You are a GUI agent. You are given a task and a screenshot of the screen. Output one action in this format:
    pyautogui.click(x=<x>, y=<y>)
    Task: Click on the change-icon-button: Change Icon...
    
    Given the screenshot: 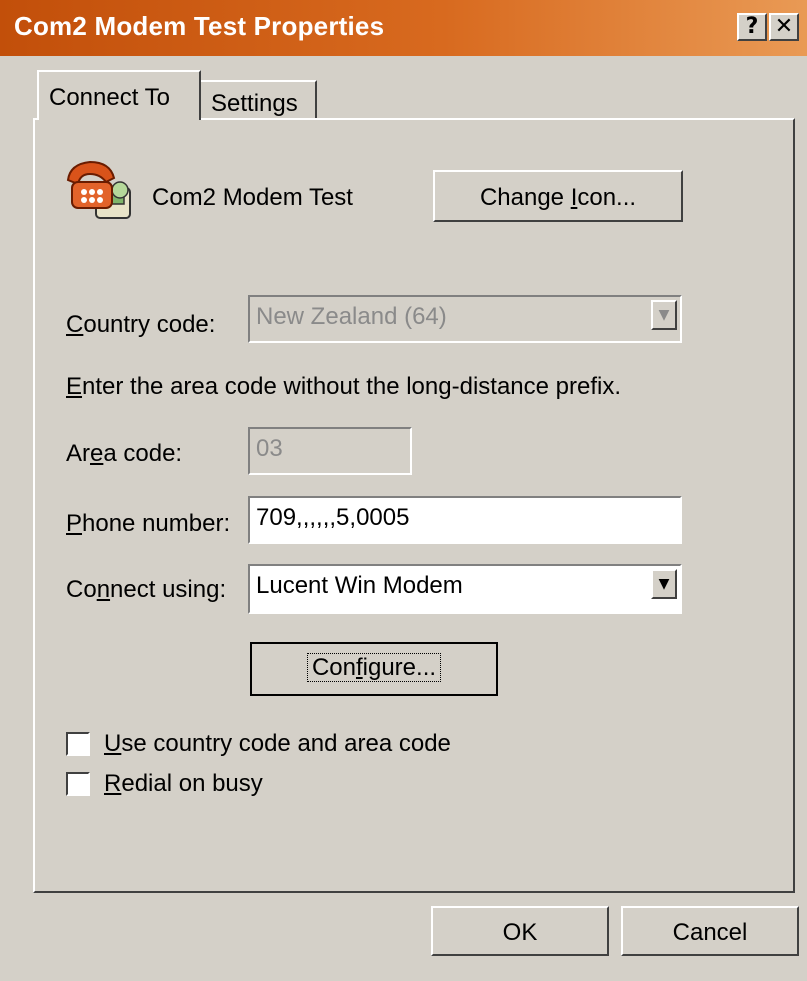 What is the action you would take?
    pyautogui.click(x=558, y=196)
    